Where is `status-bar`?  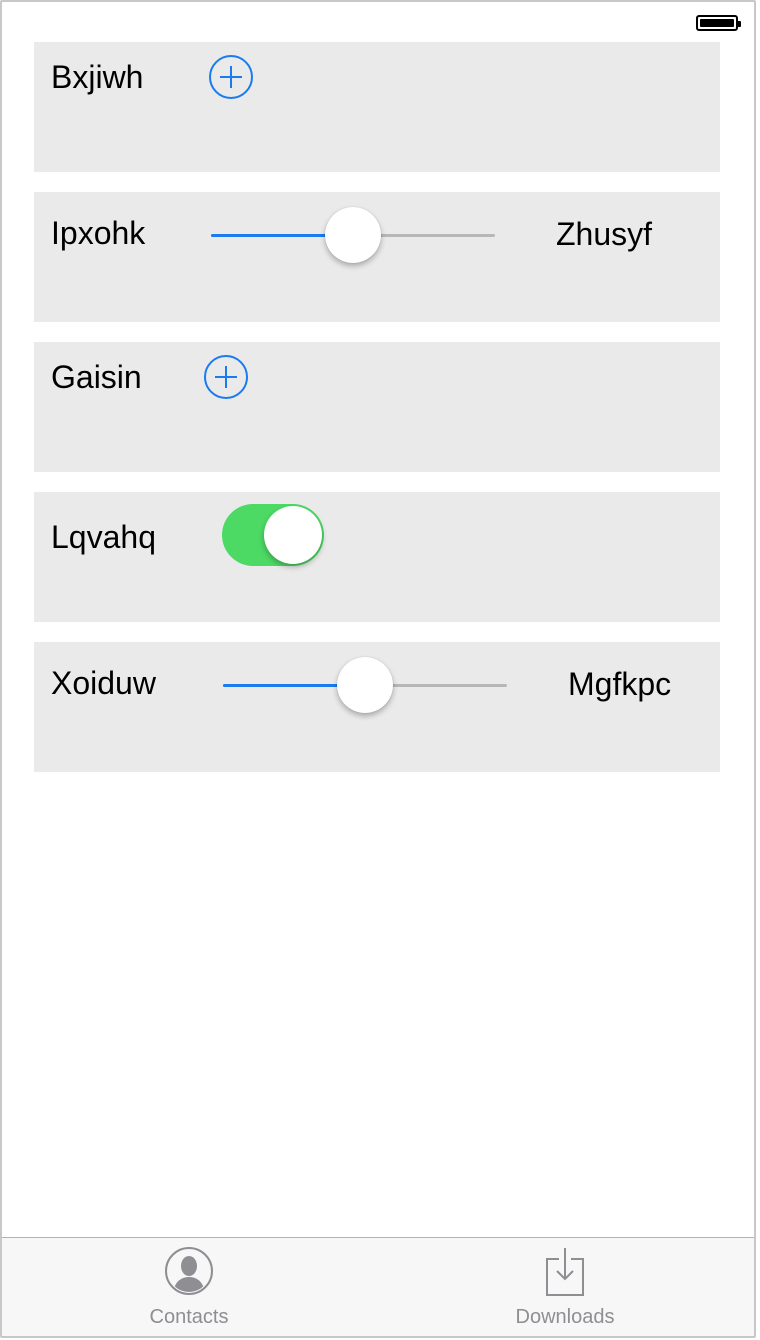
status-bar is located at coordinates (378, 22).